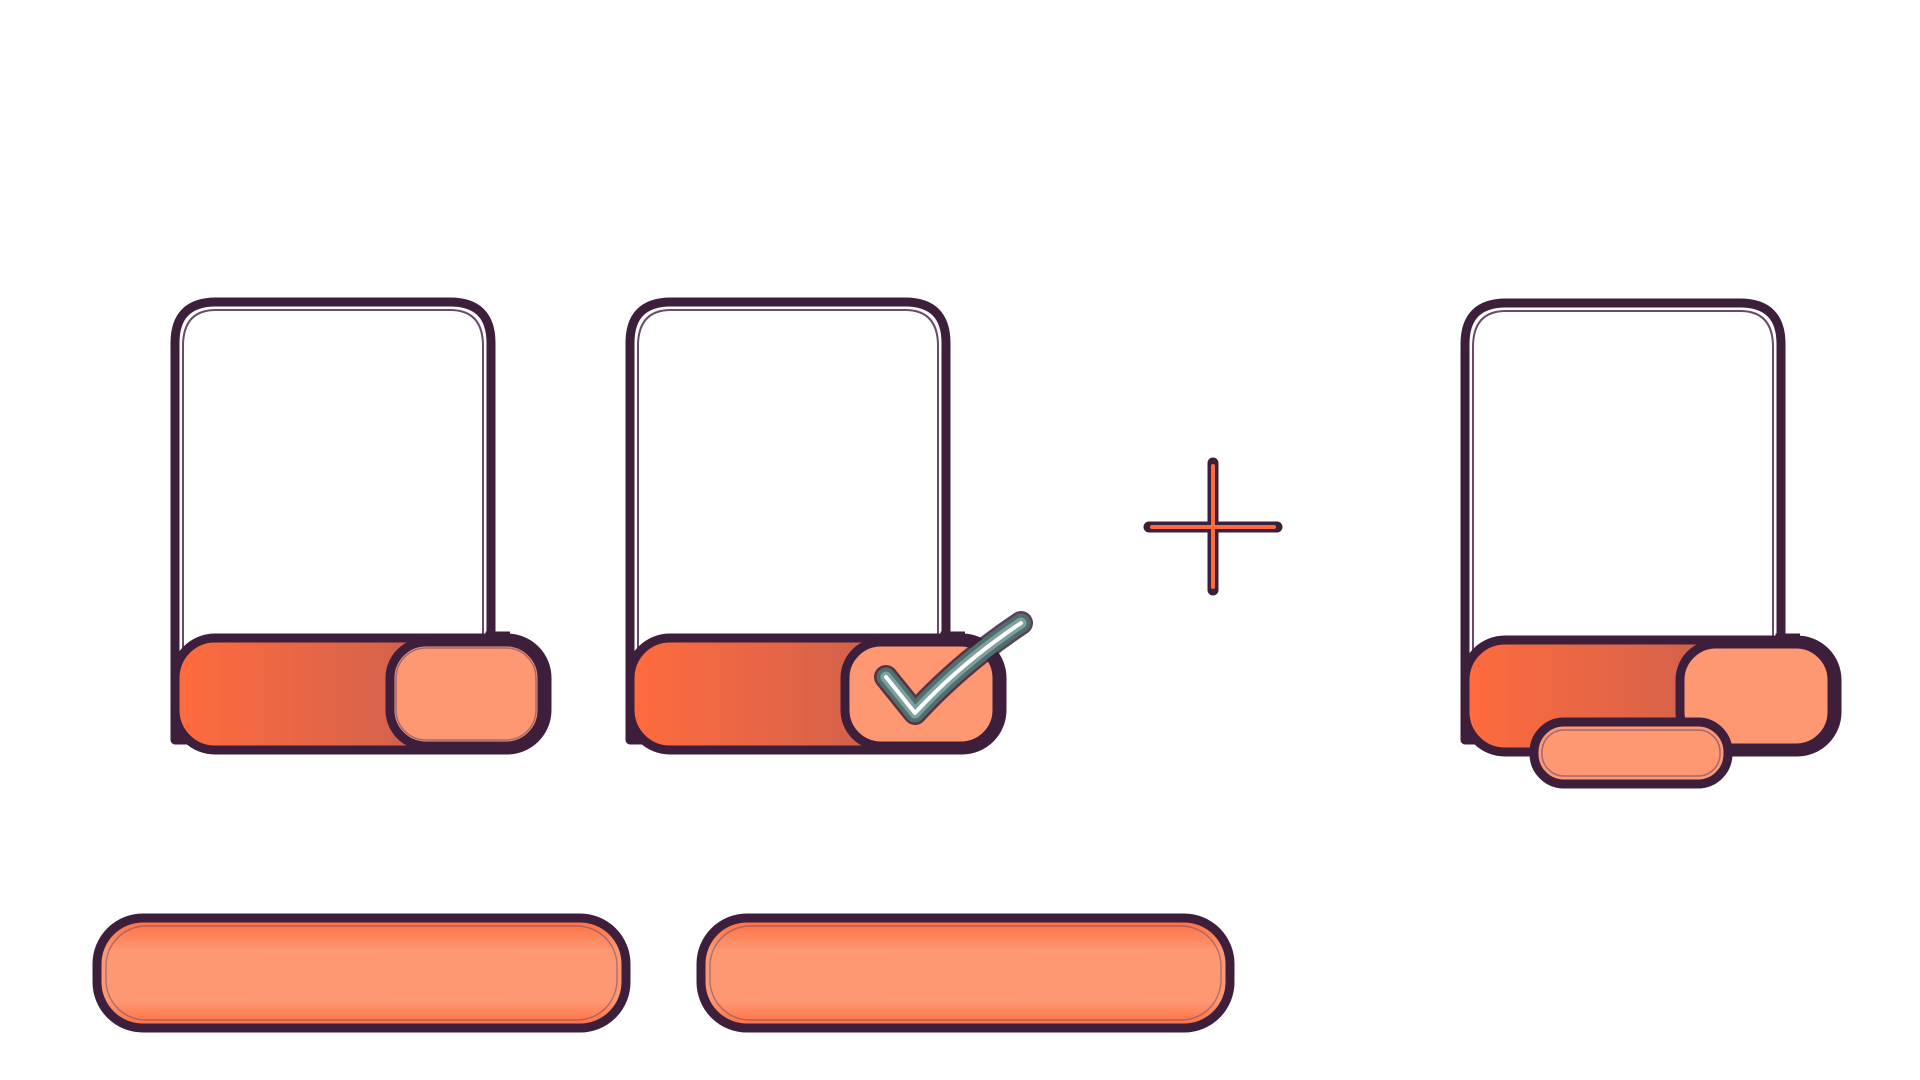  Describe the element at coordinates (829, 526) in the screenshot. I see `device-slider-checked-icon` at that location.